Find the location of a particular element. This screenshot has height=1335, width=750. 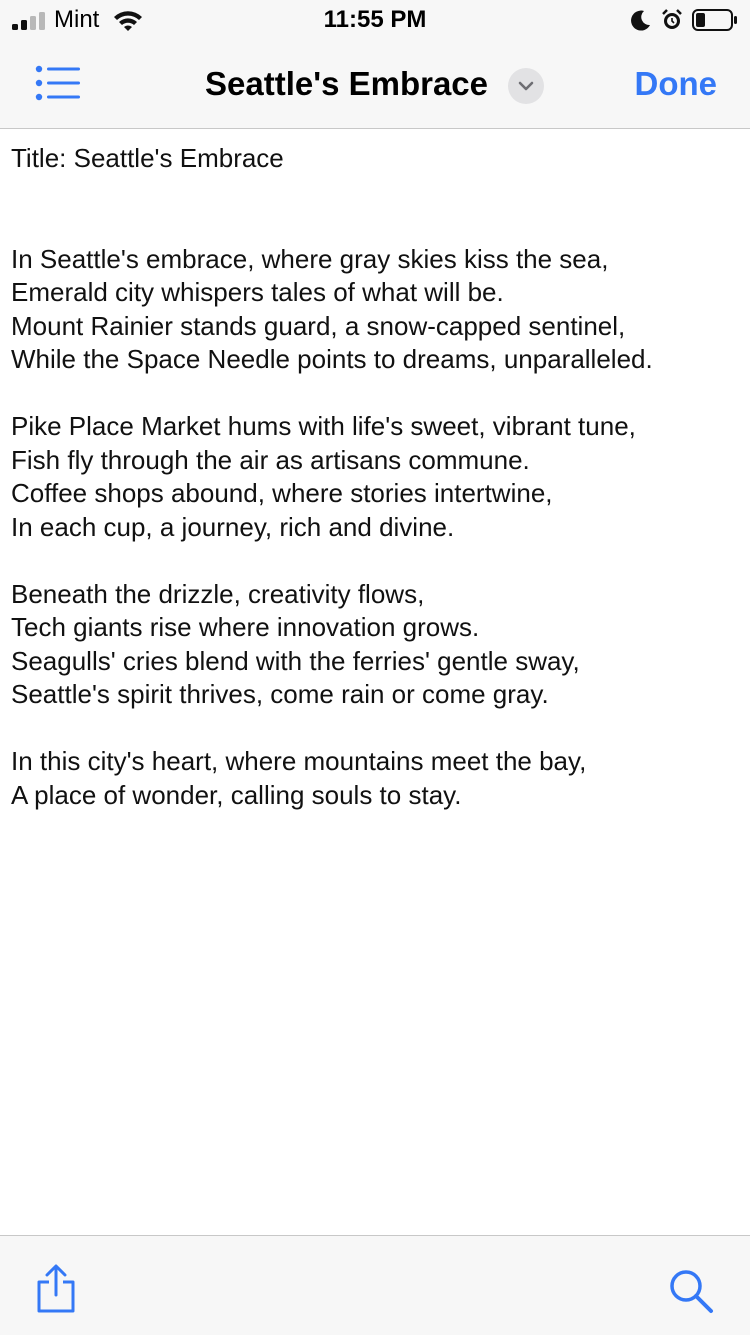

chevron-down-icon is located at coordinates (526, 86).